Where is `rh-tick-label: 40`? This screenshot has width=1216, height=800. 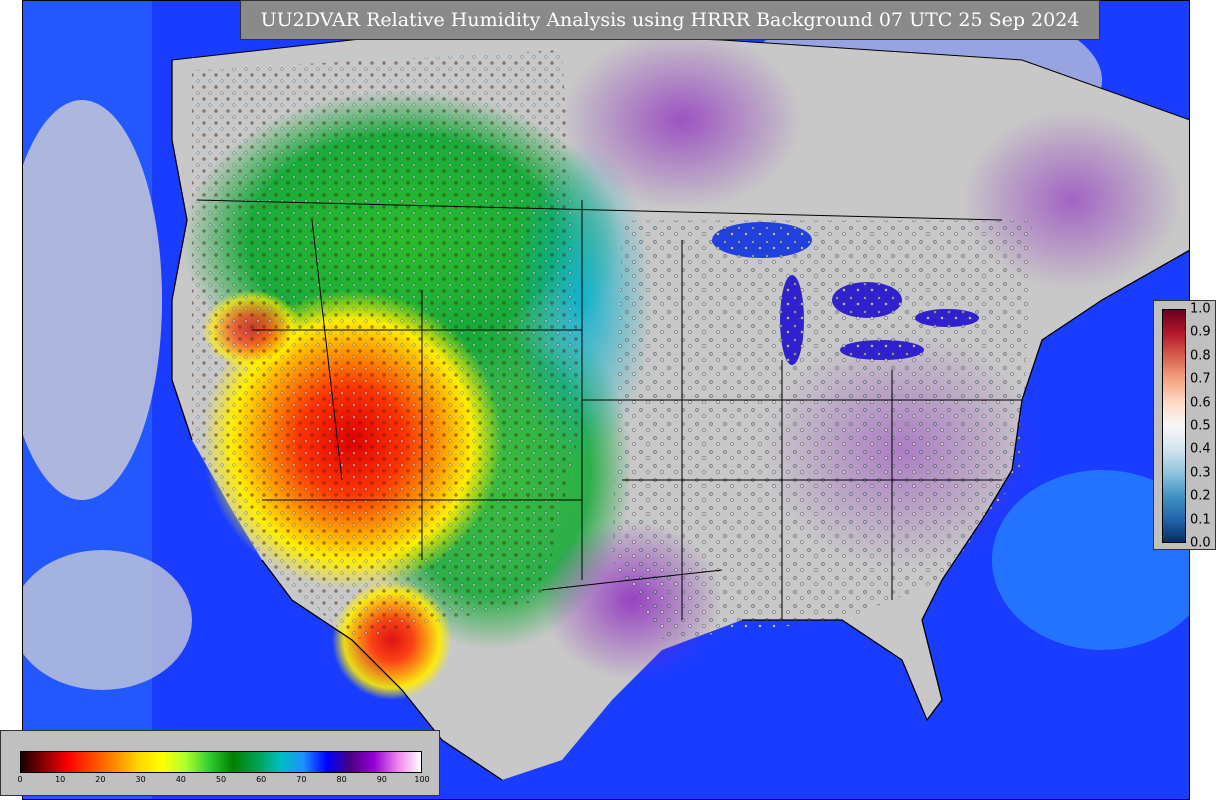 rh-tick-label: 40 is located at coordinates (180, 779).